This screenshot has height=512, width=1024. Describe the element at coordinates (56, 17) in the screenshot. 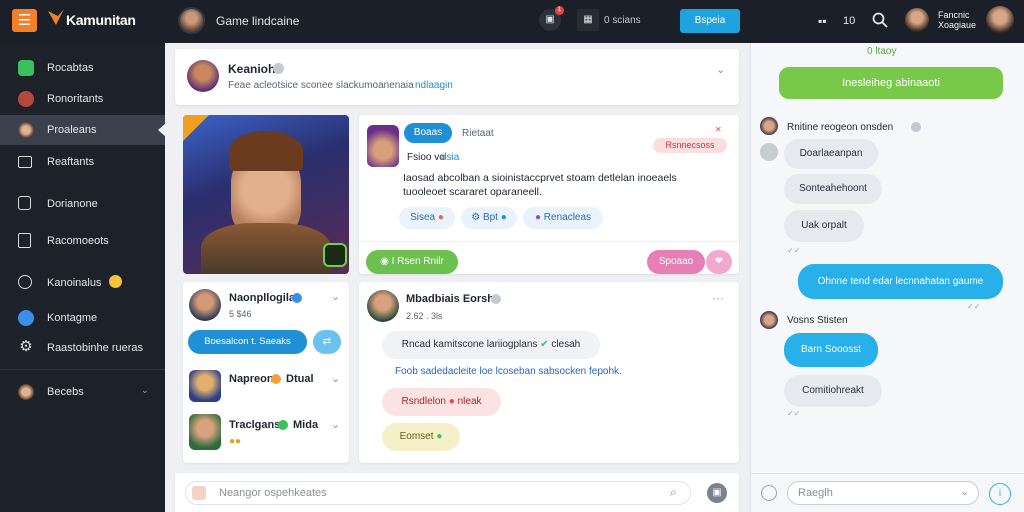

I see `logo-icon` at that location.